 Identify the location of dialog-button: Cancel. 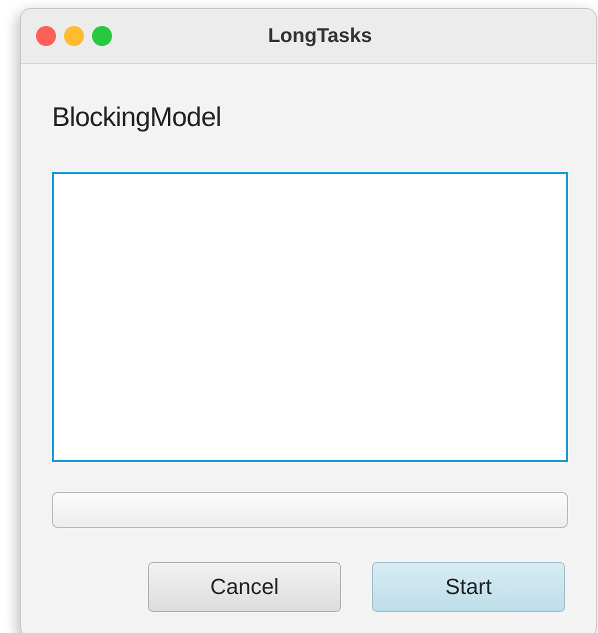
(244, 587).